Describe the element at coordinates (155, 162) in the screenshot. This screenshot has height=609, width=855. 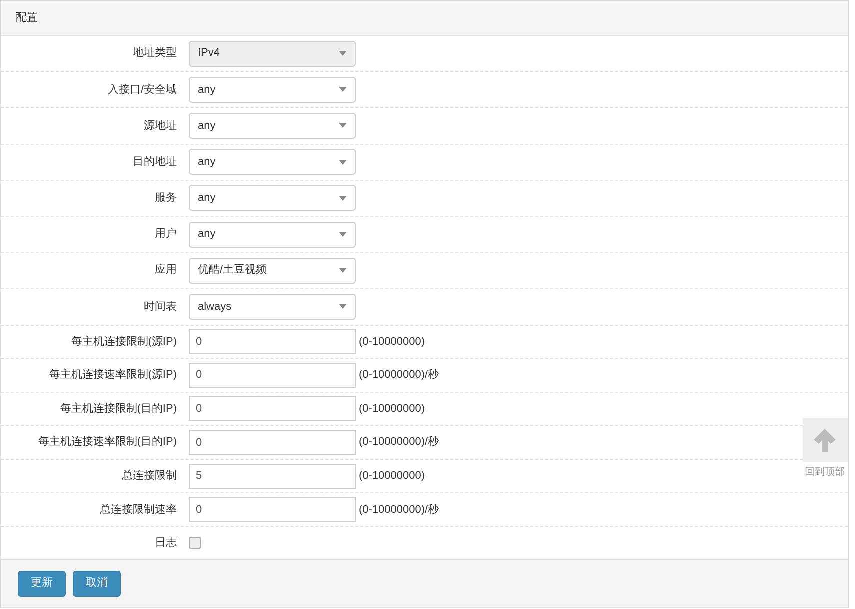
I see `field-label: 目的地址` at that location.